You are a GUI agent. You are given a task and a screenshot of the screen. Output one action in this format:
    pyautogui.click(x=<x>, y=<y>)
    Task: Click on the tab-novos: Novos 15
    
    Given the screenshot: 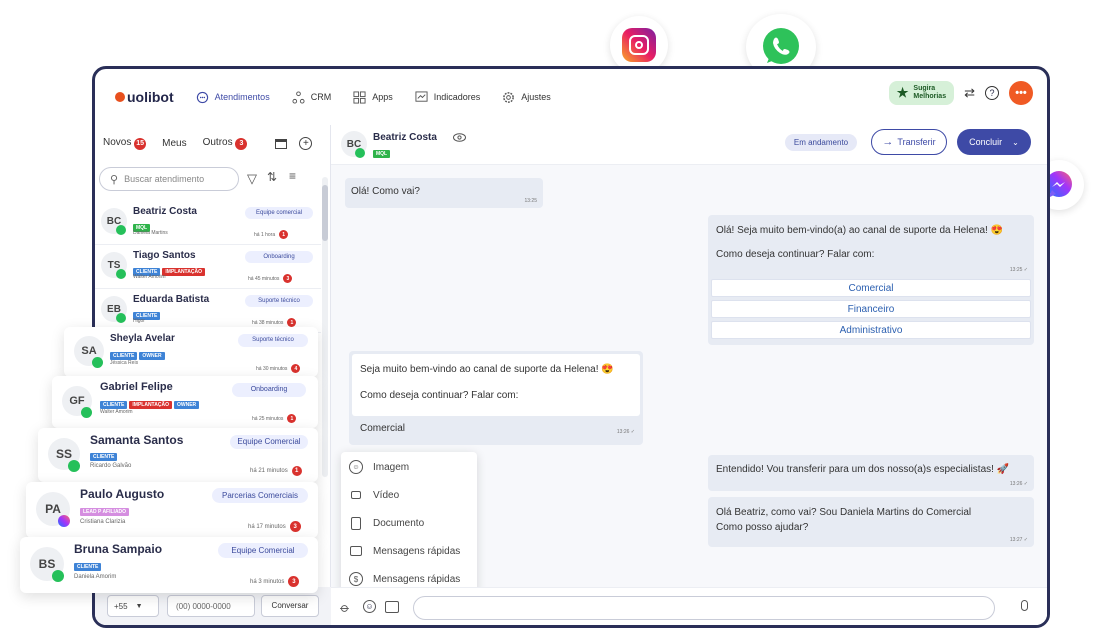 What is the action you would take?
    pyautogui.click(x=125, y=143)
    